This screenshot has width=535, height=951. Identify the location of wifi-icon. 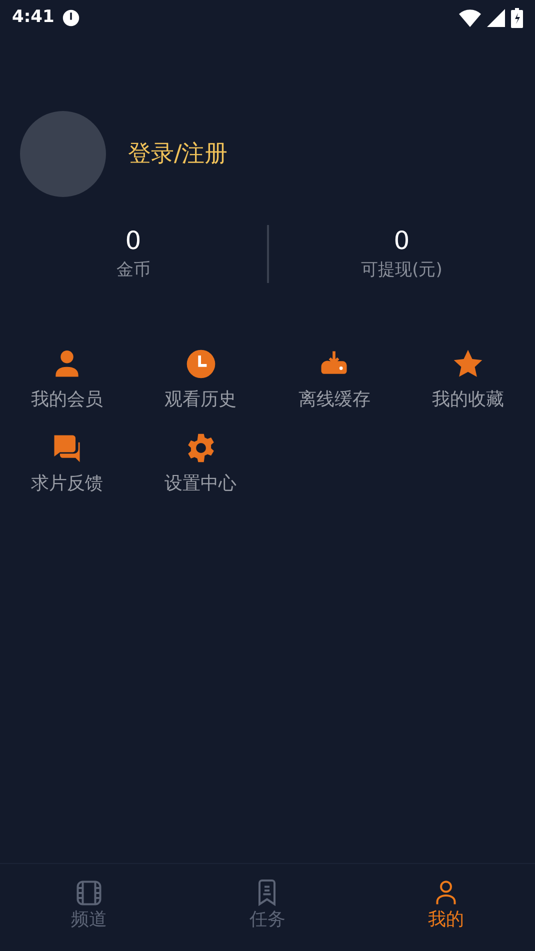
(470, 18).